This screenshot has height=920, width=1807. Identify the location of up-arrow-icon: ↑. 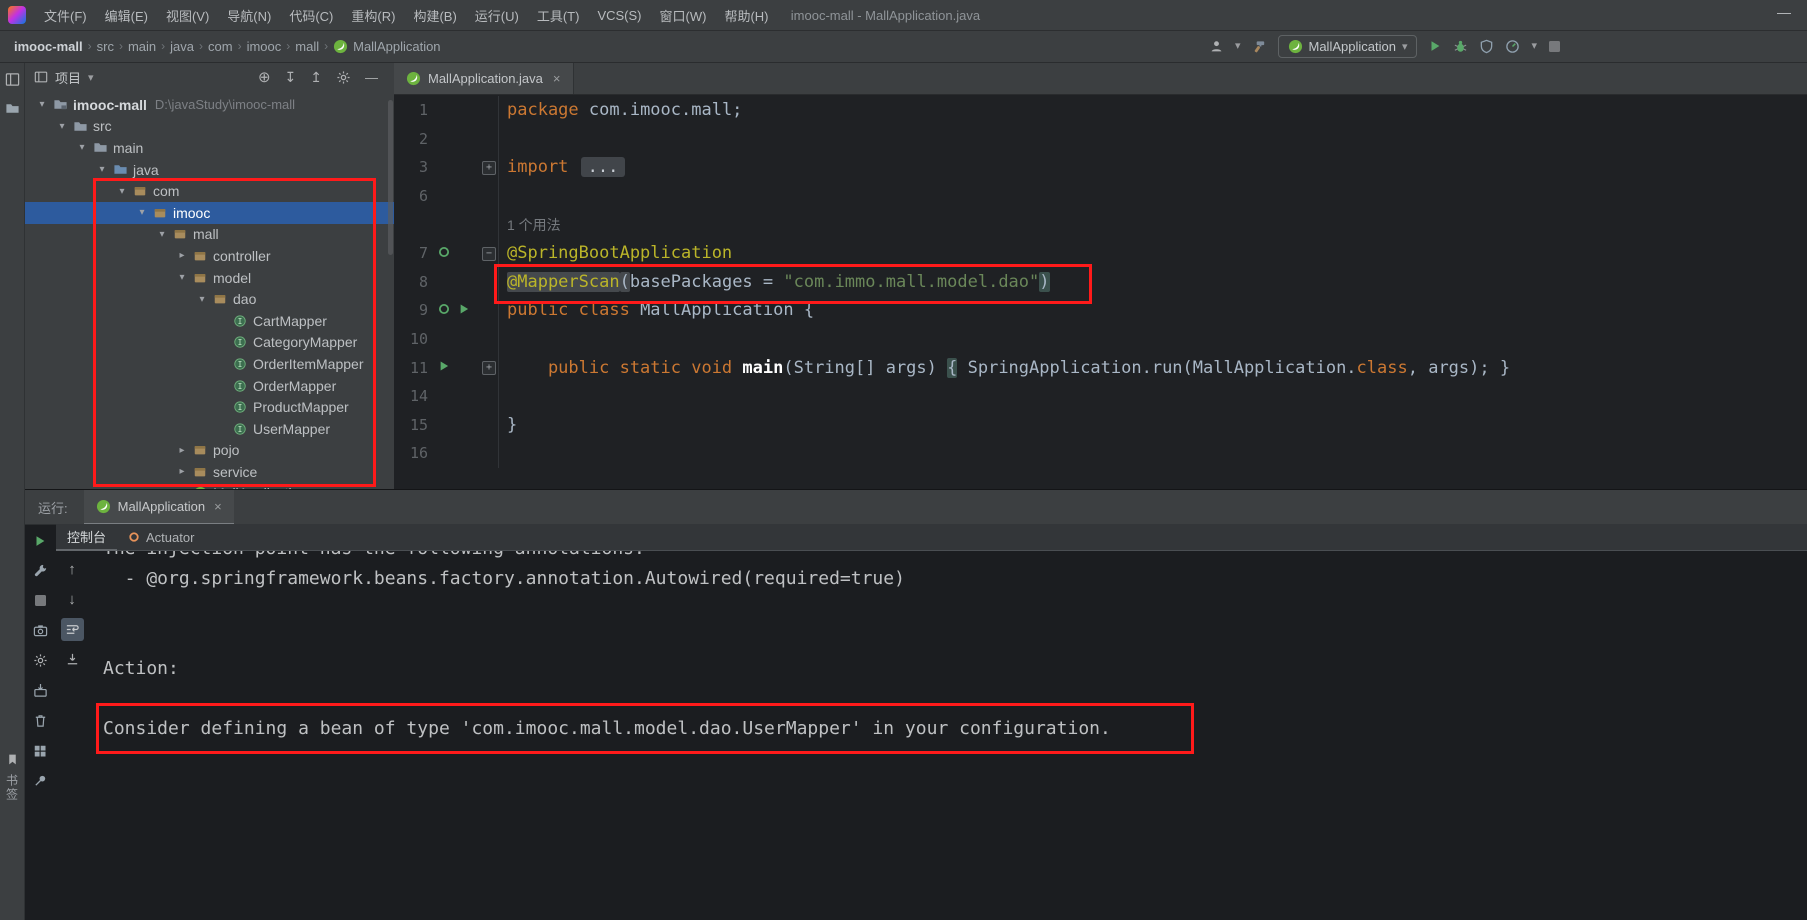
(72, 569).